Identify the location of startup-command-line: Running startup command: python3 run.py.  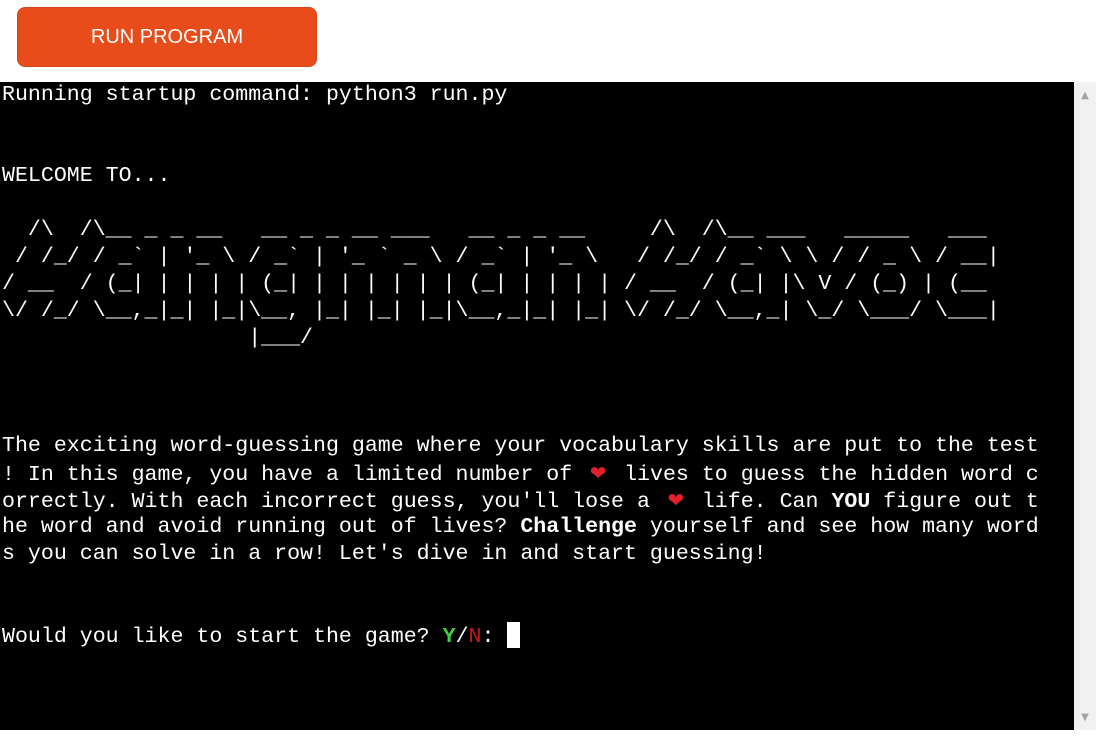
(255, 95).